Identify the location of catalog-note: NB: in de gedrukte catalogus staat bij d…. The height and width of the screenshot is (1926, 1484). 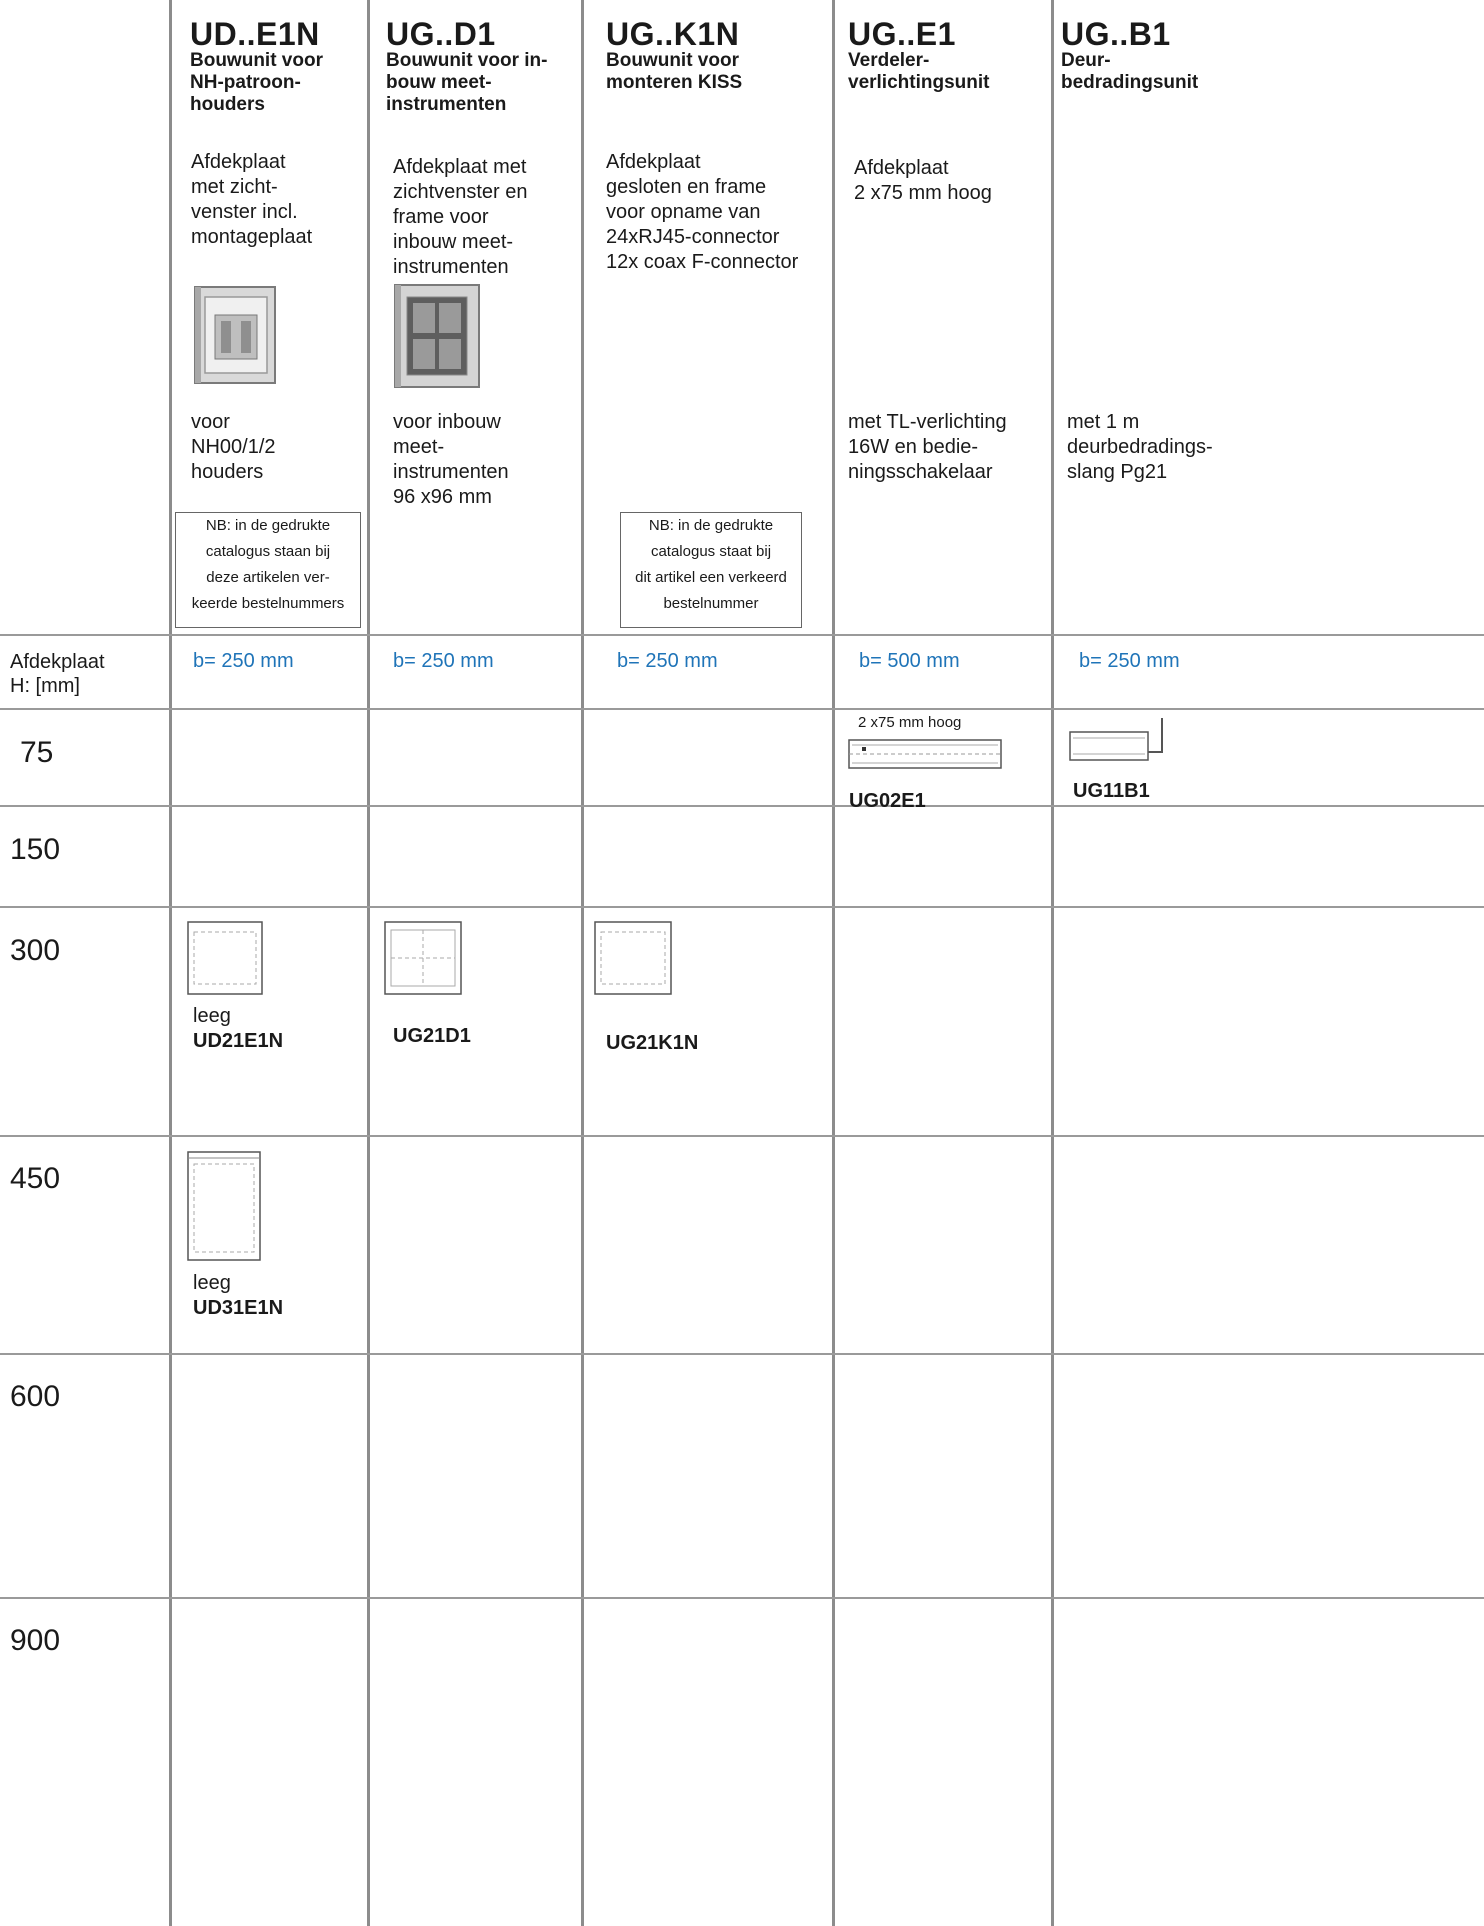
(711, 570).